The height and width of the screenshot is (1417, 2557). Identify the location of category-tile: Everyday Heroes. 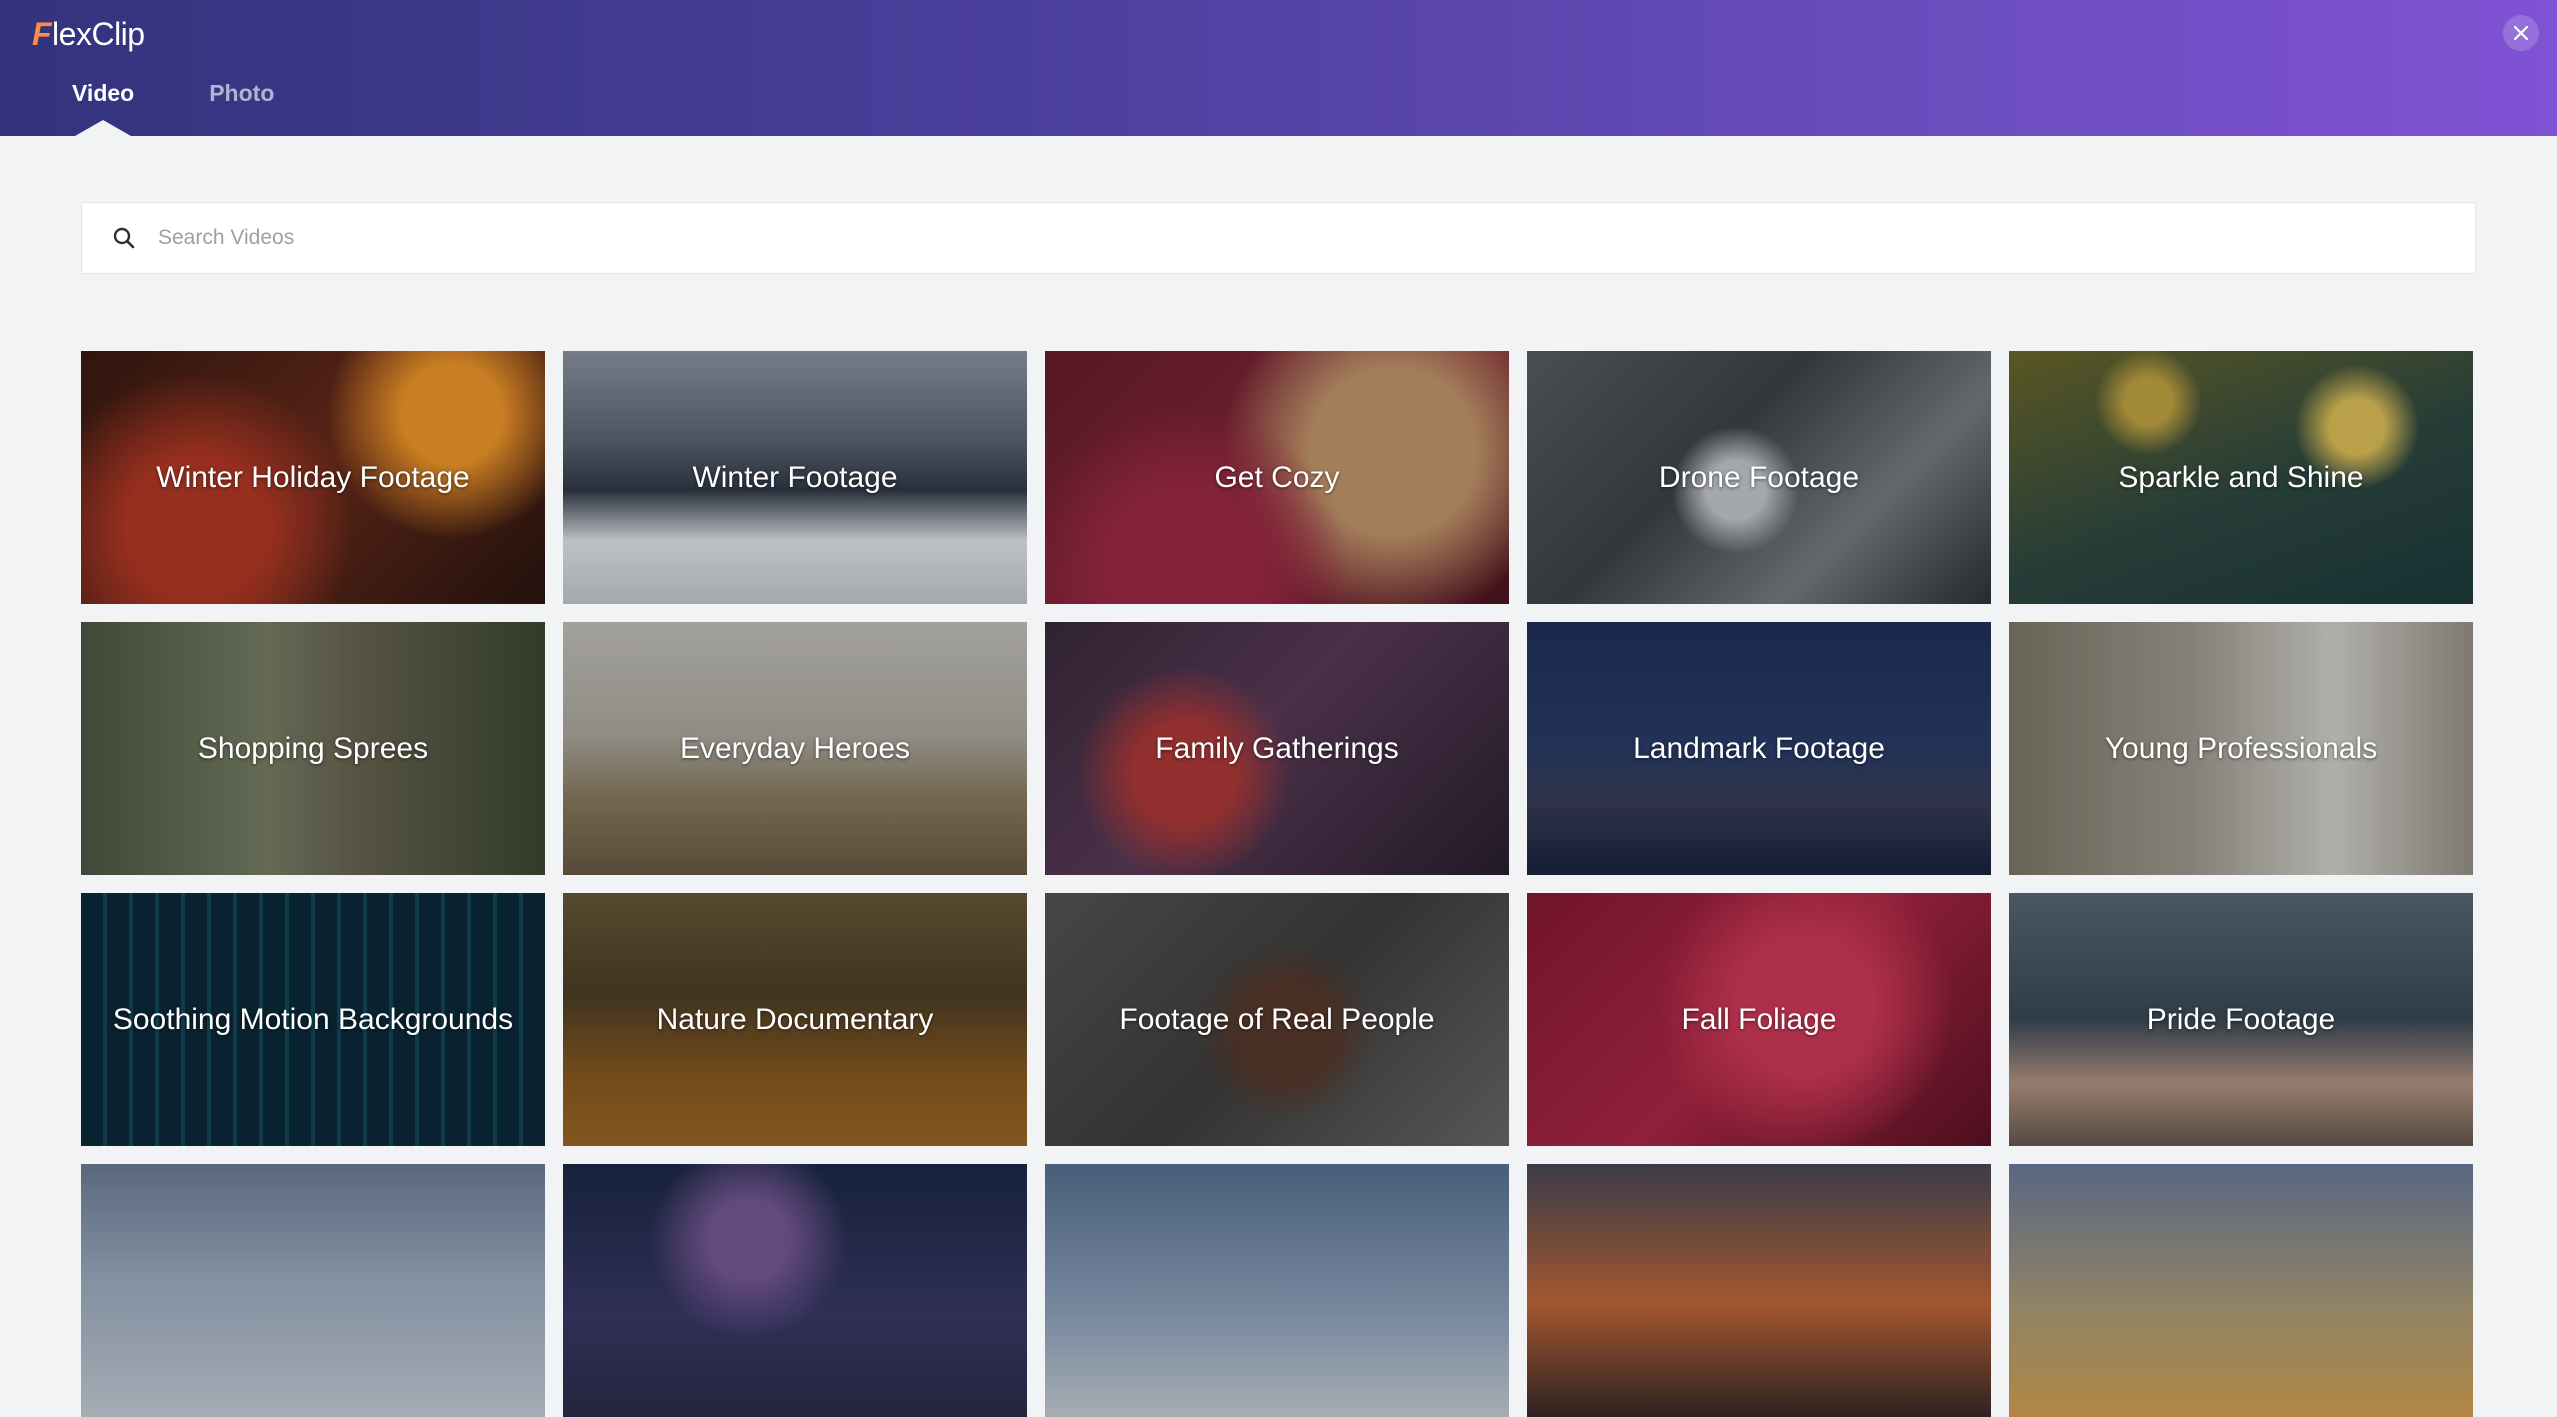
(795, 748).